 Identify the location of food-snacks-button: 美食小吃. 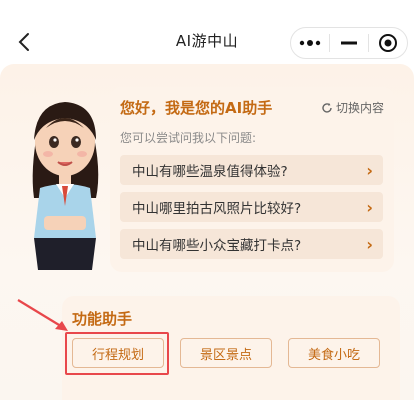
(334, 353).